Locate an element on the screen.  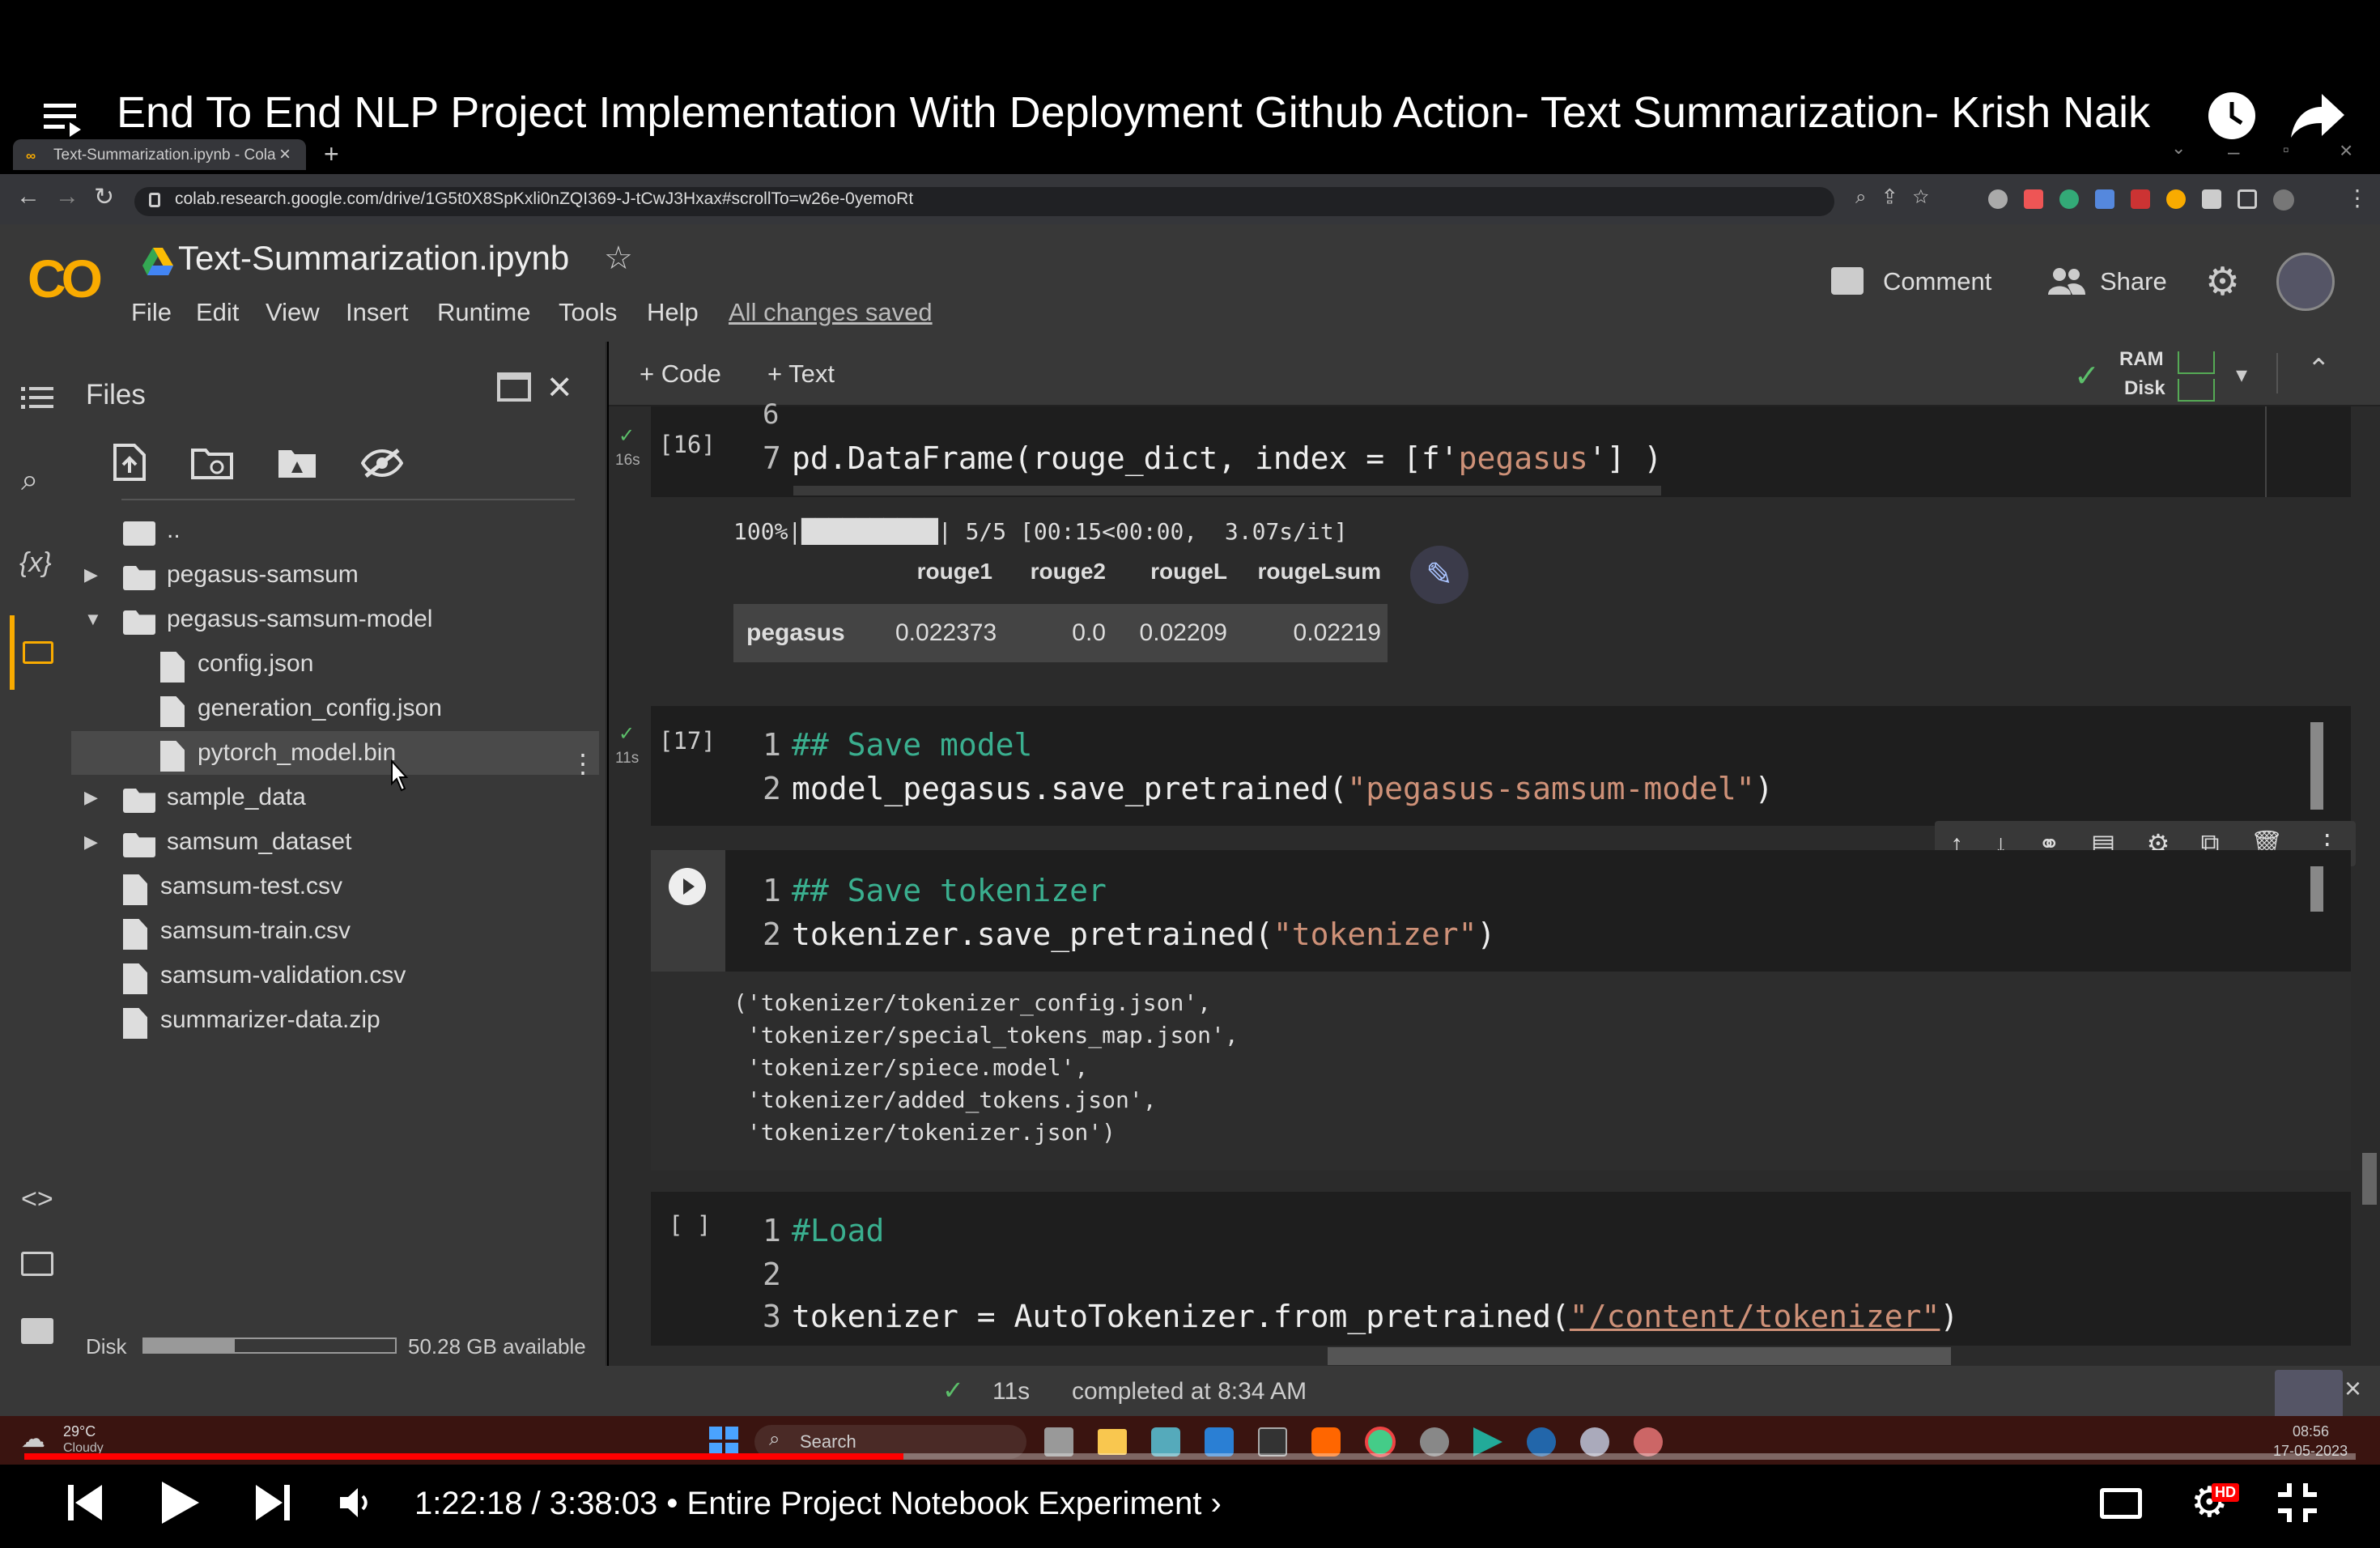
restore-icon: ▫ is located at coordinates (2286, 149).